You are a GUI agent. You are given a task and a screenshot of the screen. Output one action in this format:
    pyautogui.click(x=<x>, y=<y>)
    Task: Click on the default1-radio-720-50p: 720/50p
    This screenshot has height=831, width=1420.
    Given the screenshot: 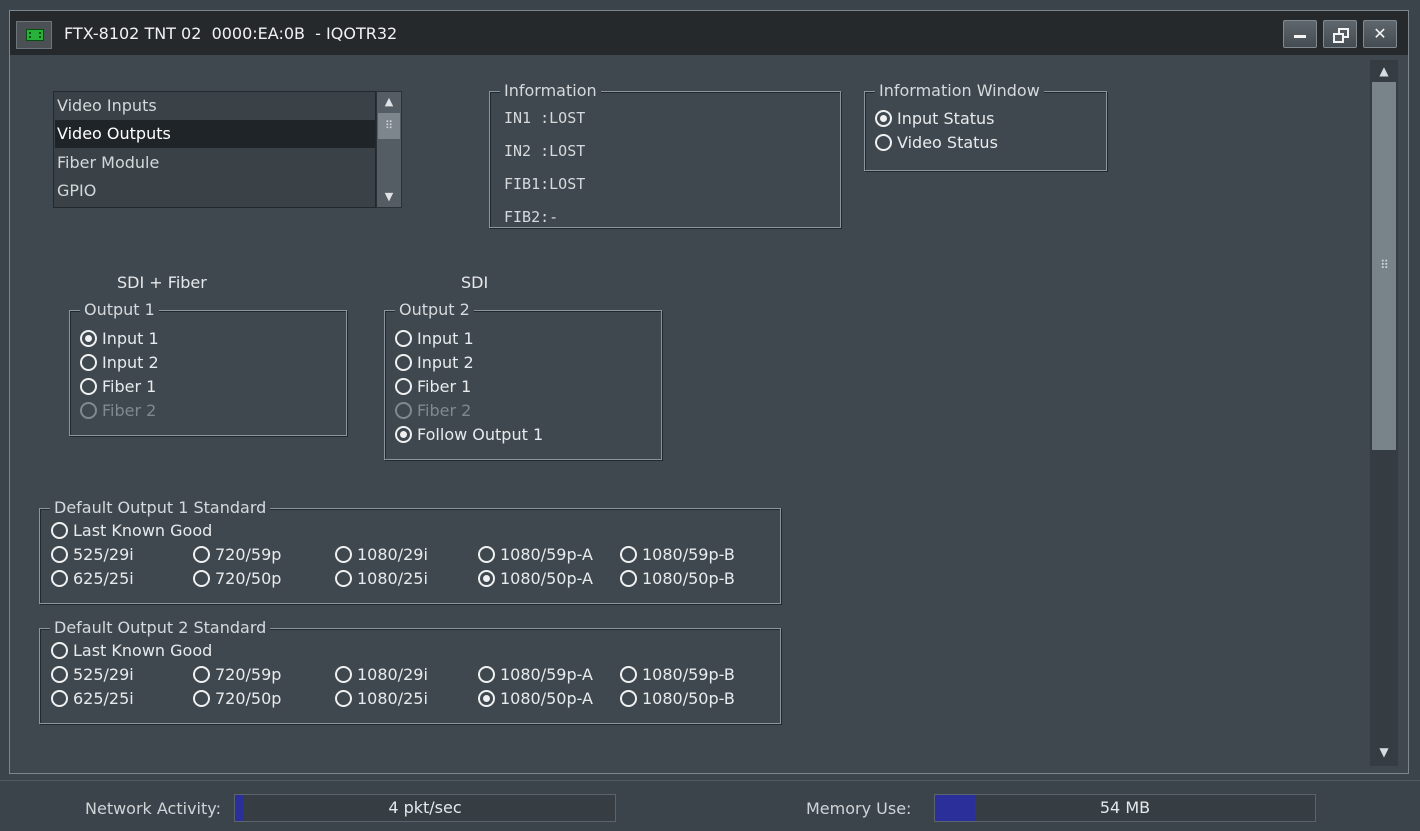 What is the action you would take?
    pyautogui.click(x=237, y=579)
    